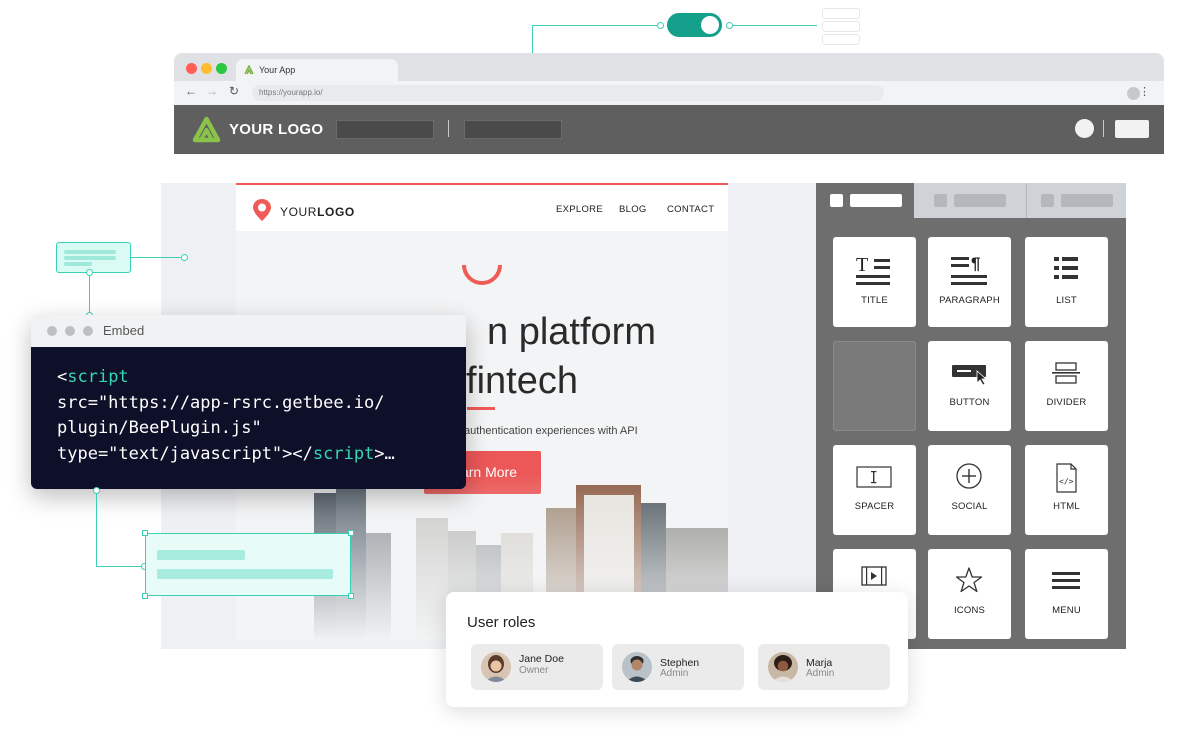  Describe the element at coordinates (874, 300) in the screenshot. I see `block-label: TITLE` at that location.